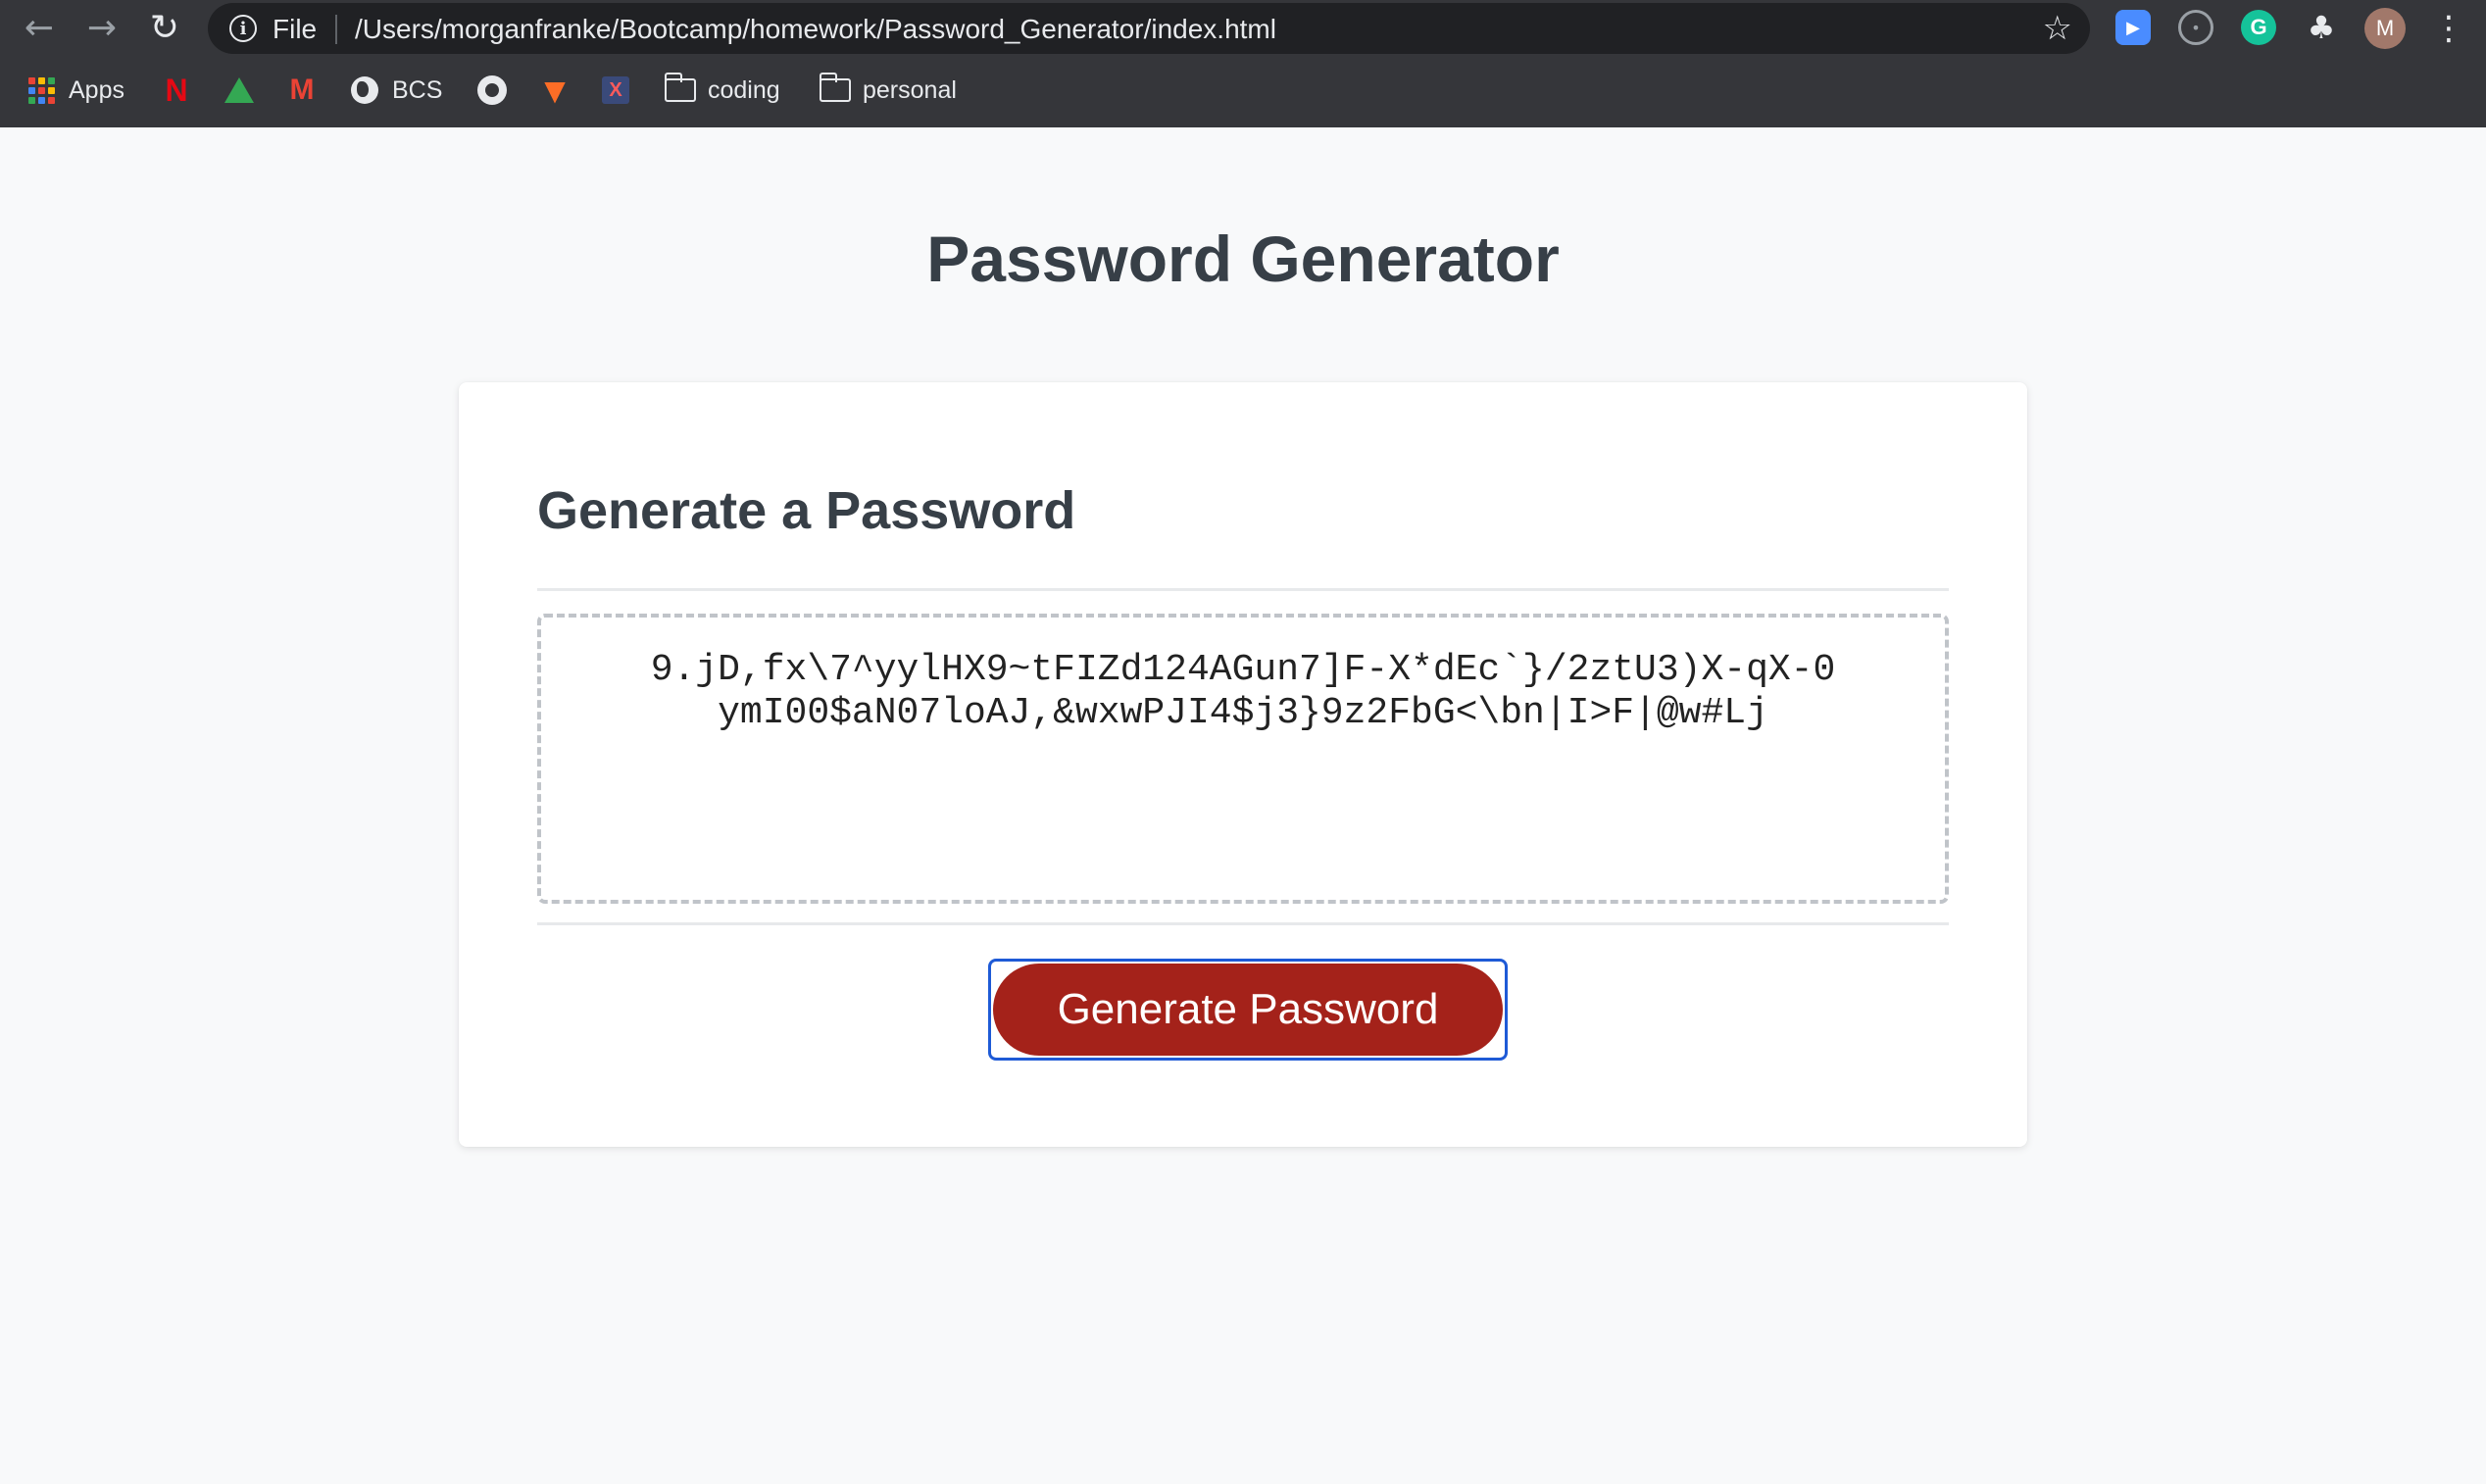  I want to click on bookmark-github, so click(492, 91).